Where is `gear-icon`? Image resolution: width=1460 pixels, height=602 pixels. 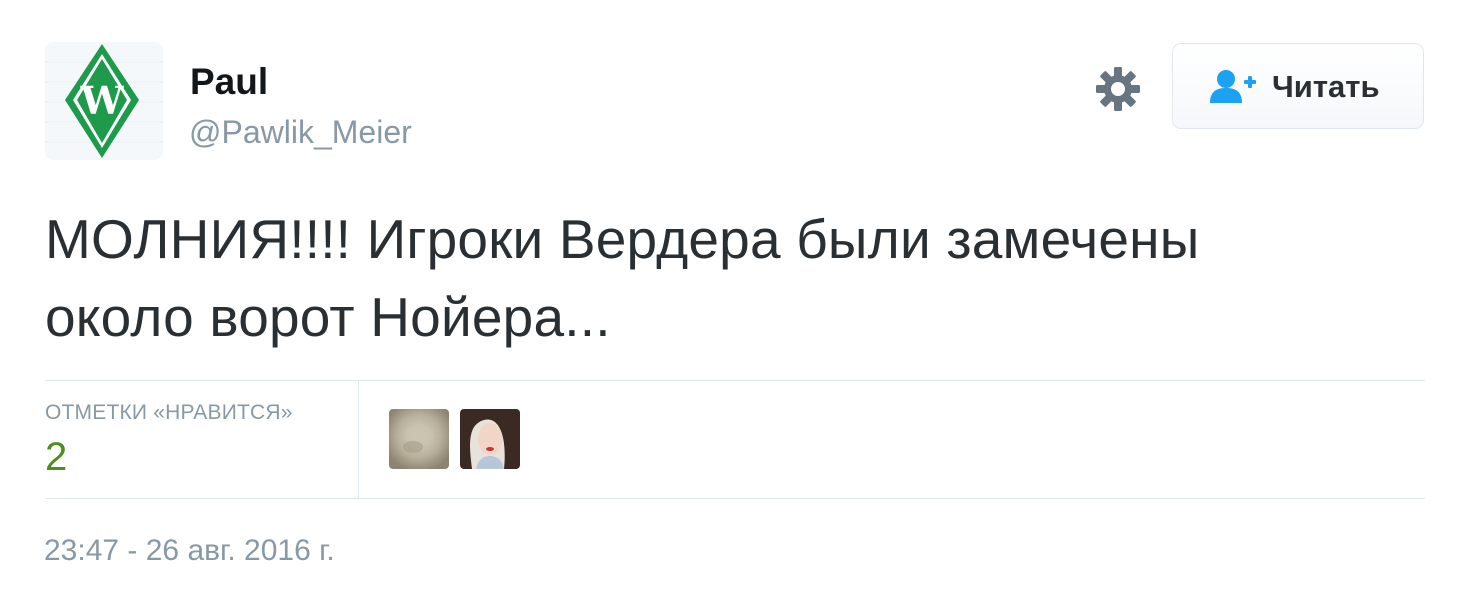
gear-icon is located at coordinates (1118, 89).